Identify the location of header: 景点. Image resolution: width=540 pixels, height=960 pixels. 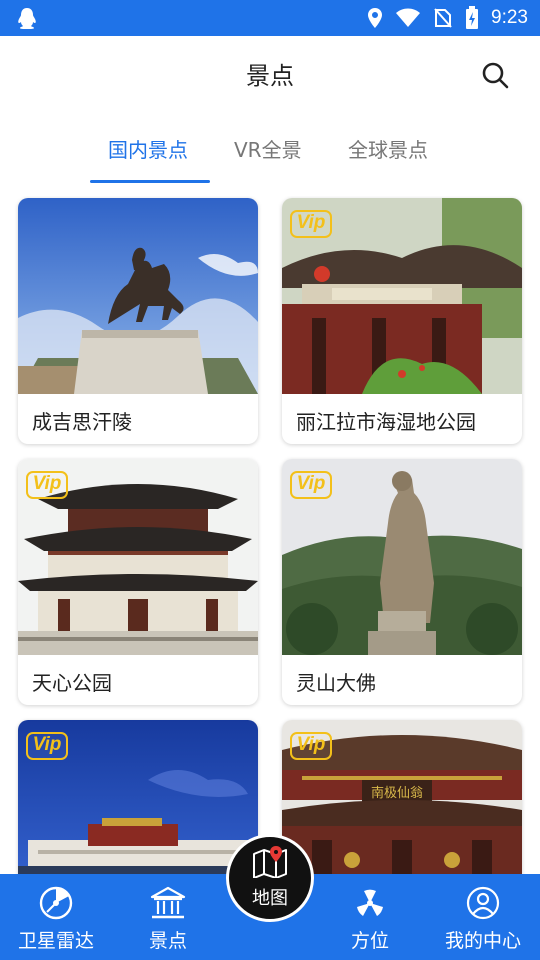
(270, 73).